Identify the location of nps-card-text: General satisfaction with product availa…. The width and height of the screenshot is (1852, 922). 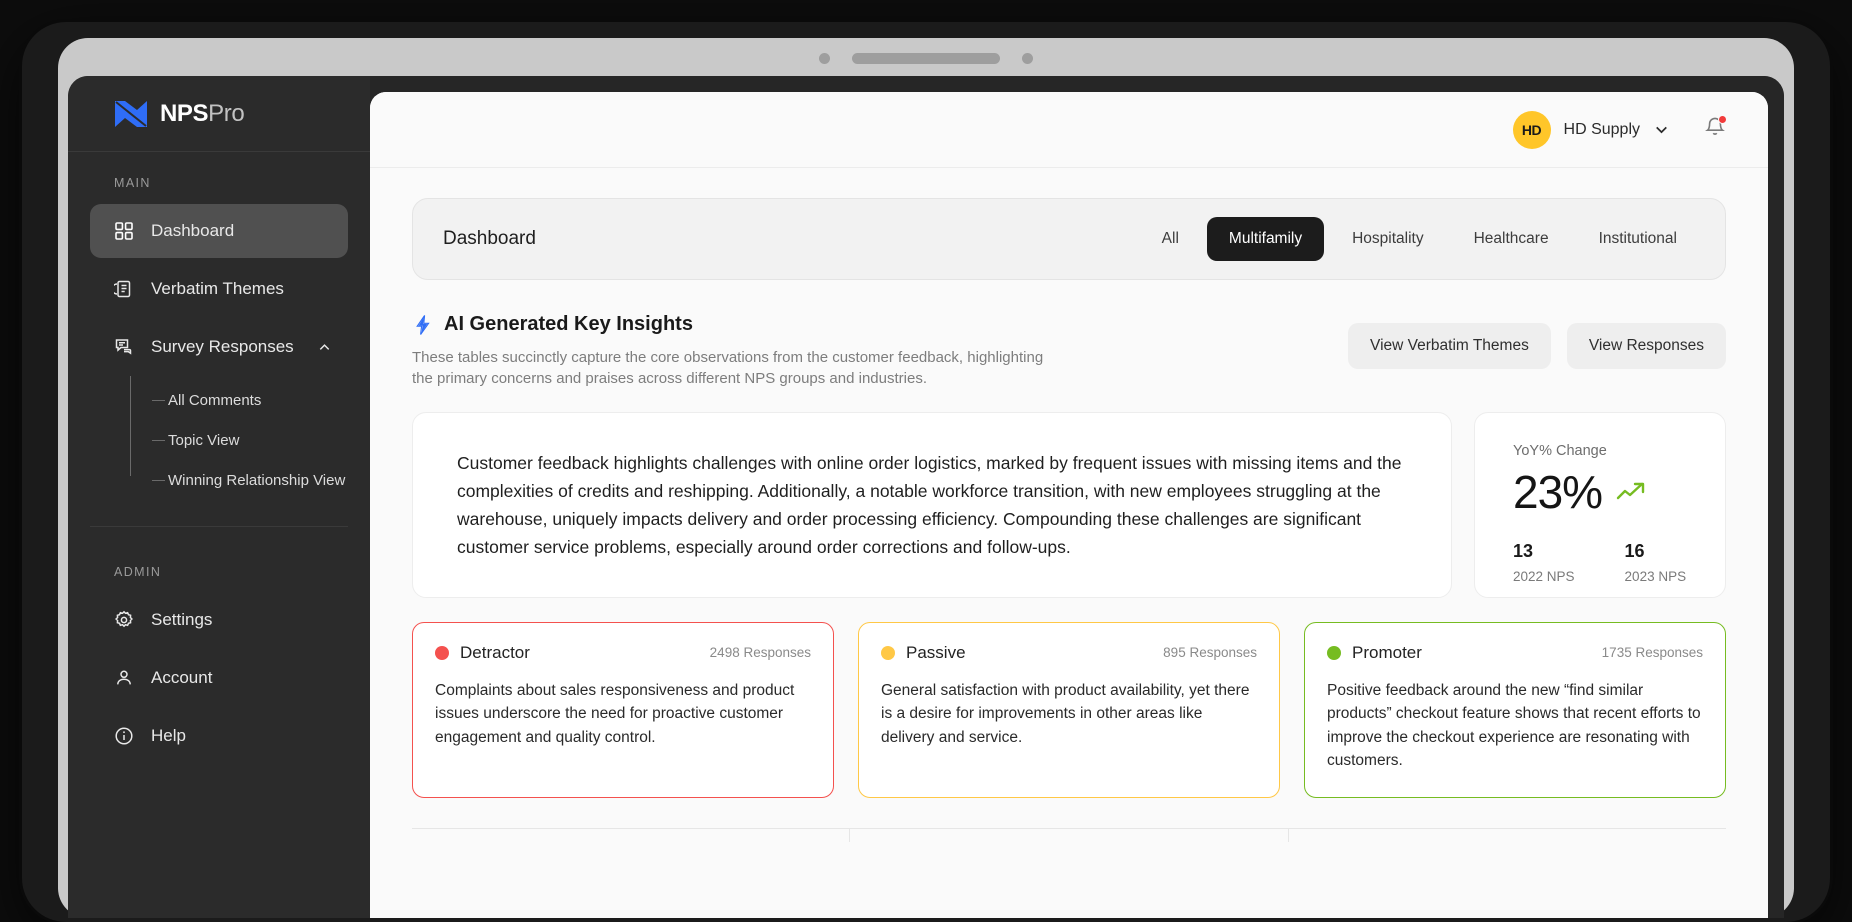
(1065, 713).